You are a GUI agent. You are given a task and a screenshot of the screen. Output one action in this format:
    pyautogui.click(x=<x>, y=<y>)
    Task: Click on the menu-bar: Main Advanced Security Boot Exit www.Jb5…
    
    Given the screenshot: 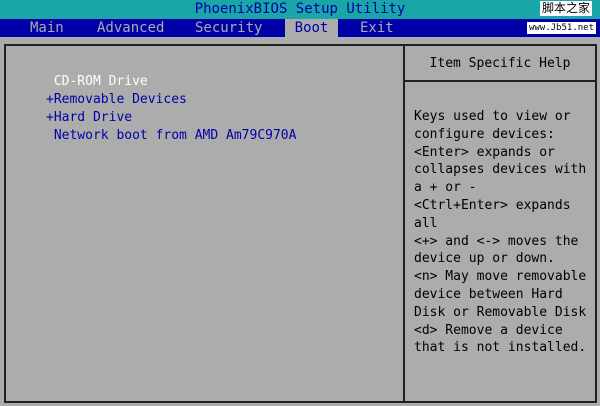 What is the action you would take?
    pyautogui.click(x=300, y=28)
    